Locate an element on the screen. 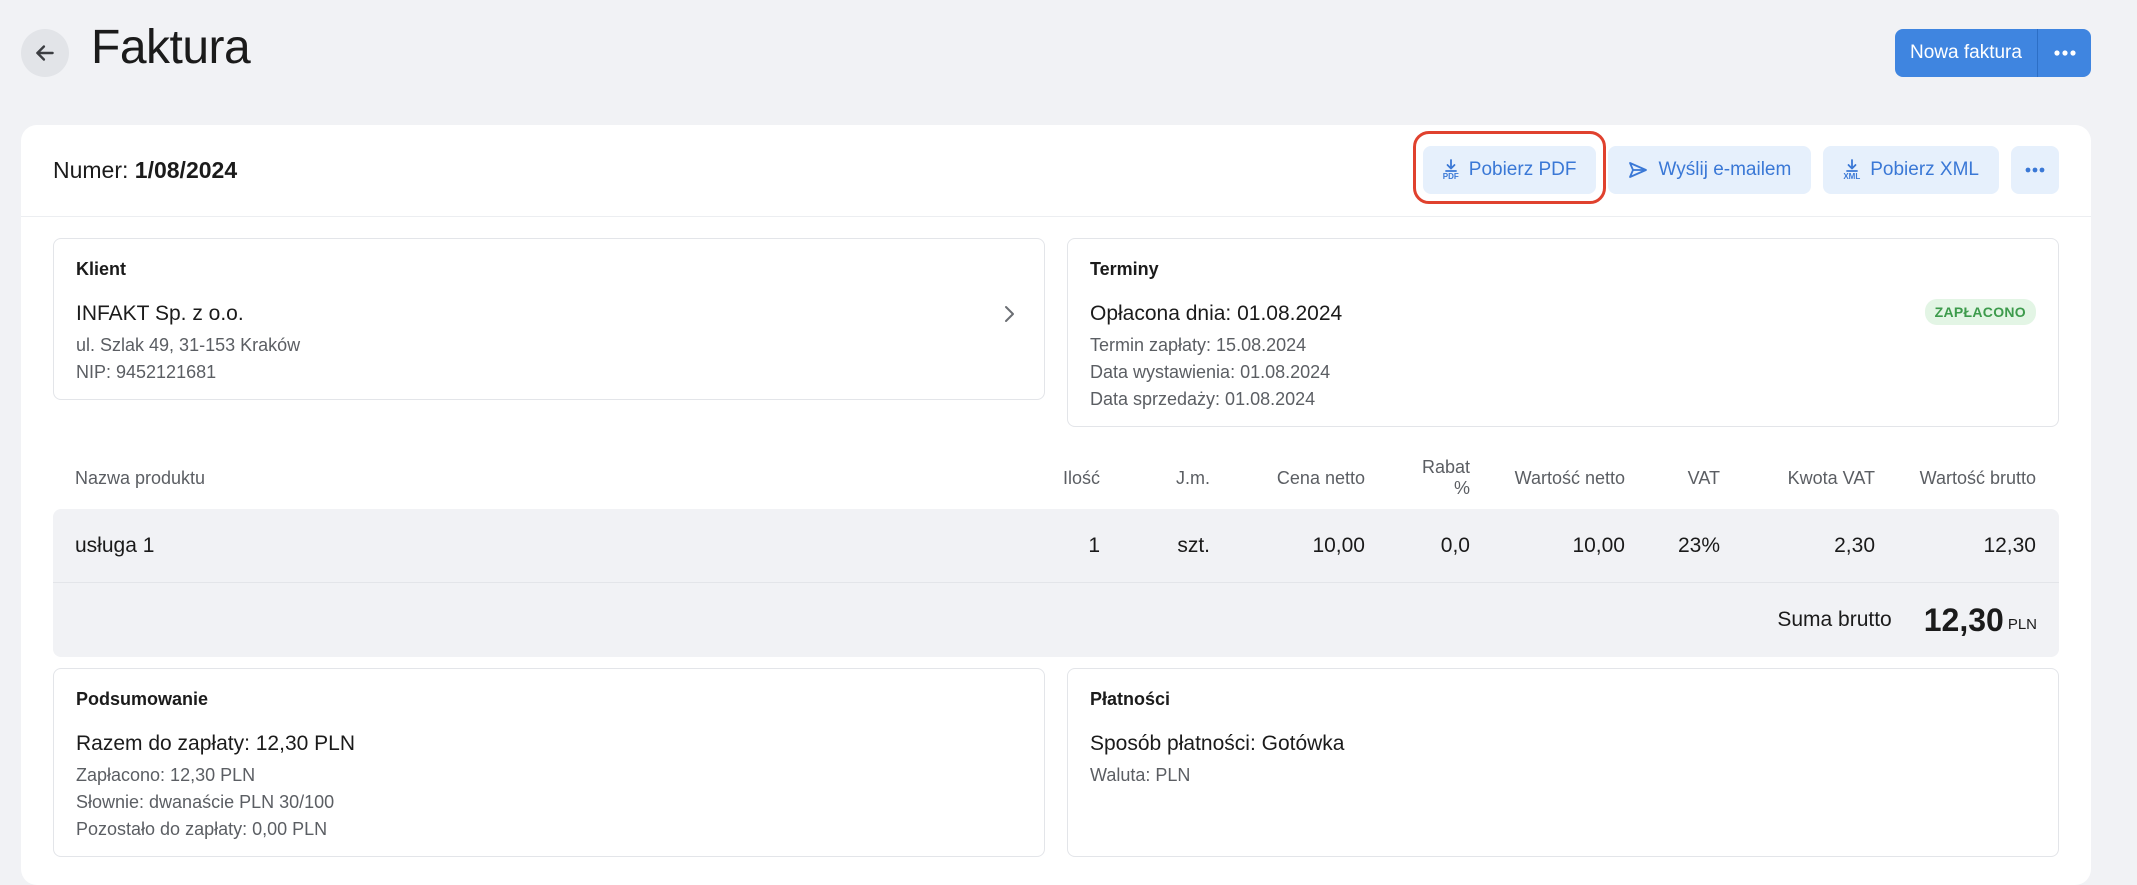 The image size is (2137, 885). invoice-number-value: 1/08/2024 is located at coordinates (186, 170).